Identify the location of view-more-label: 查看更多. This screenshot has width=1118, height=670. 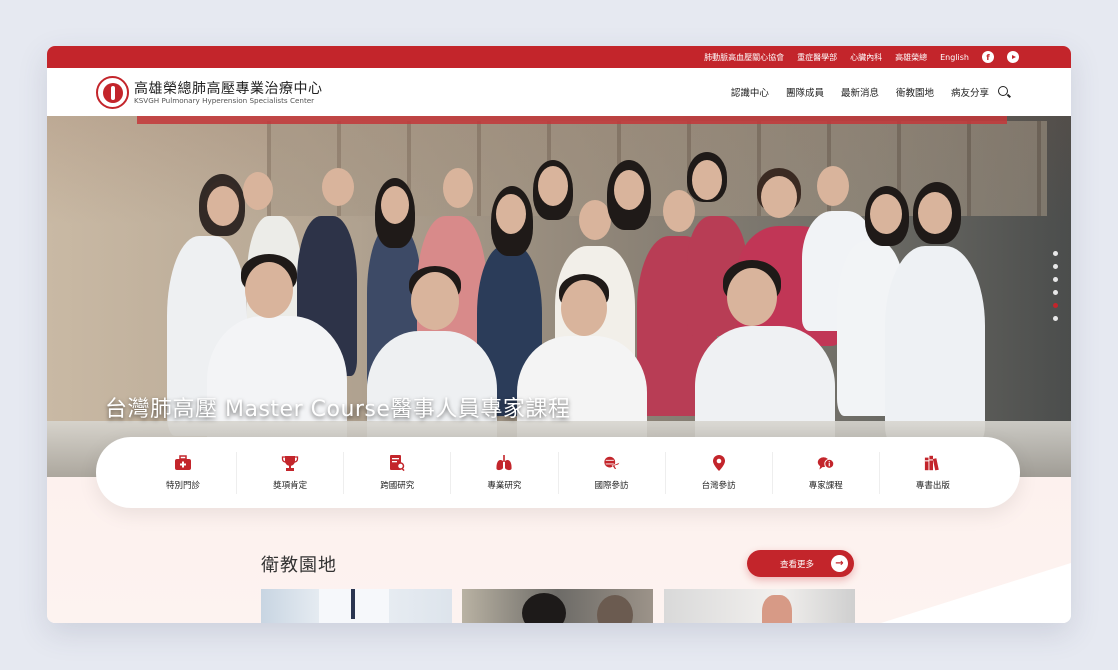
(797, 564).